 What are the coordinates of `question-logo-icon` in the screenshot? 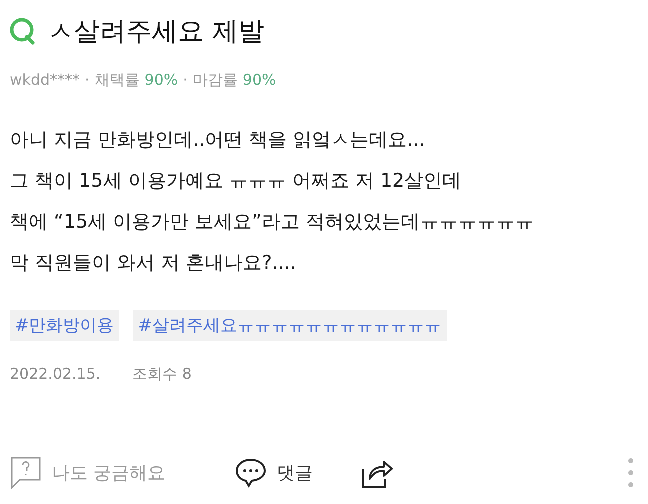 It's located at (23, 32).